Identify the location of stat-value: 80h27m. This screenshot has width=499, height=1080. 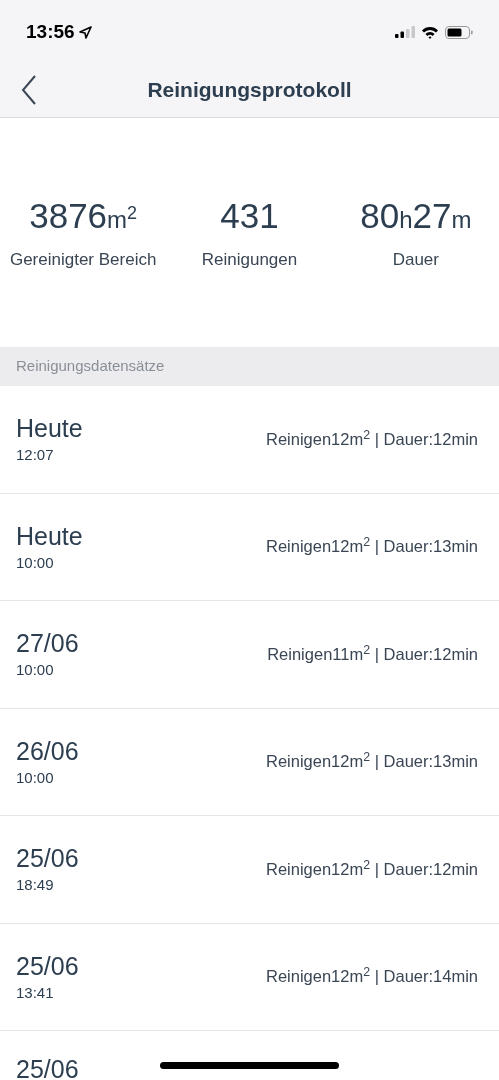
(416, 216).